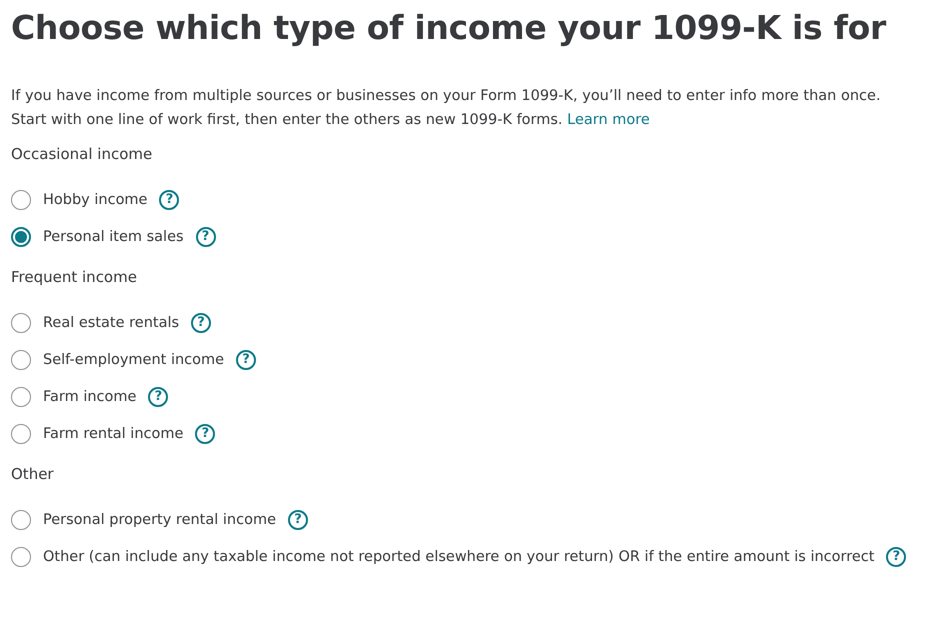 This screenshot has height=630, width=928. What do you see at coordinates (113, 434) in the screenshot?
I see `option-label: Farm rental income` at bounding box center [113, 434].